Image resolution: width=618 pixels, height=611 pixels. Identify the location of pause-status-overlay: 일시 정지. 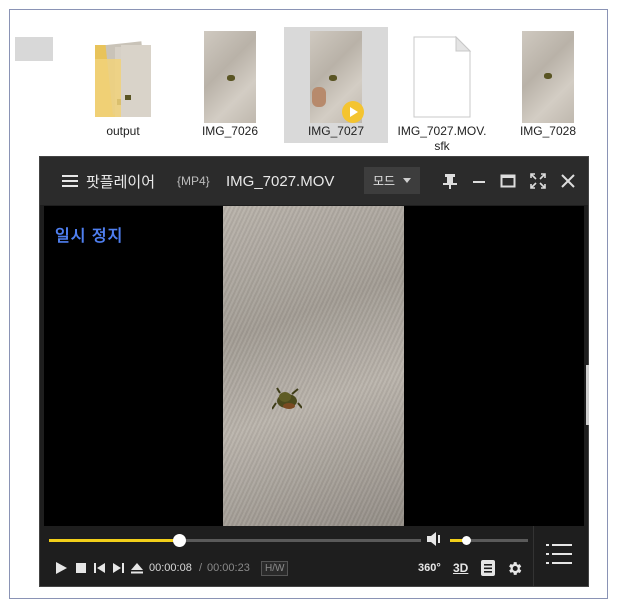
(89, 236).